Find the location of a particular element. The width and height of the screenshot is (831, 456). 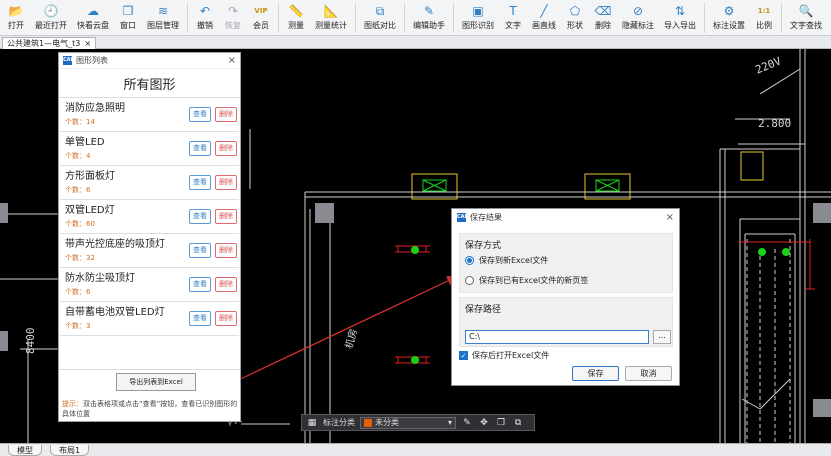

radio-save-new: 保存到新Excel文件 is located at coordinates (506, 260).